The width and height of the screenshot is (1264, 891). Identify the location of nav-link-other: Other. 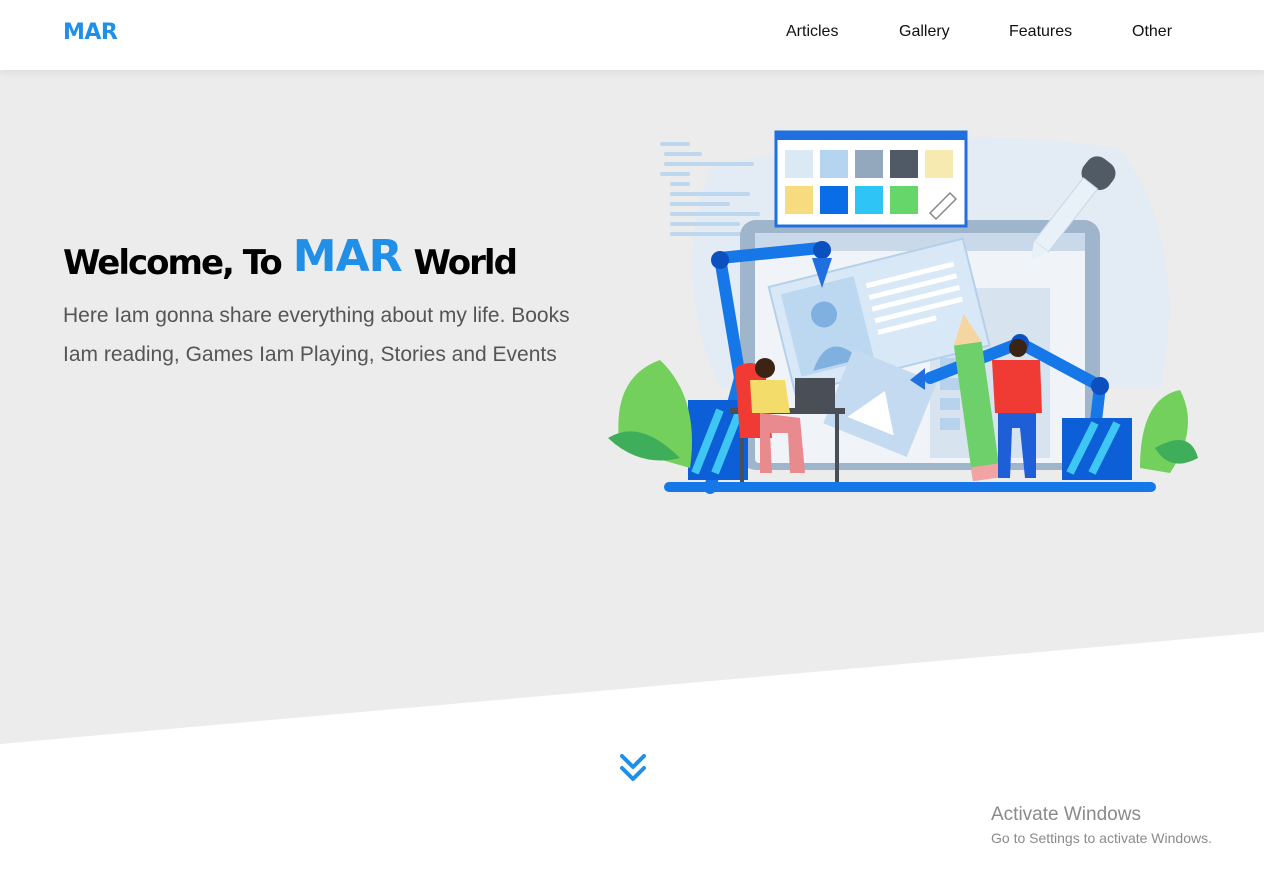
(1152, 32).